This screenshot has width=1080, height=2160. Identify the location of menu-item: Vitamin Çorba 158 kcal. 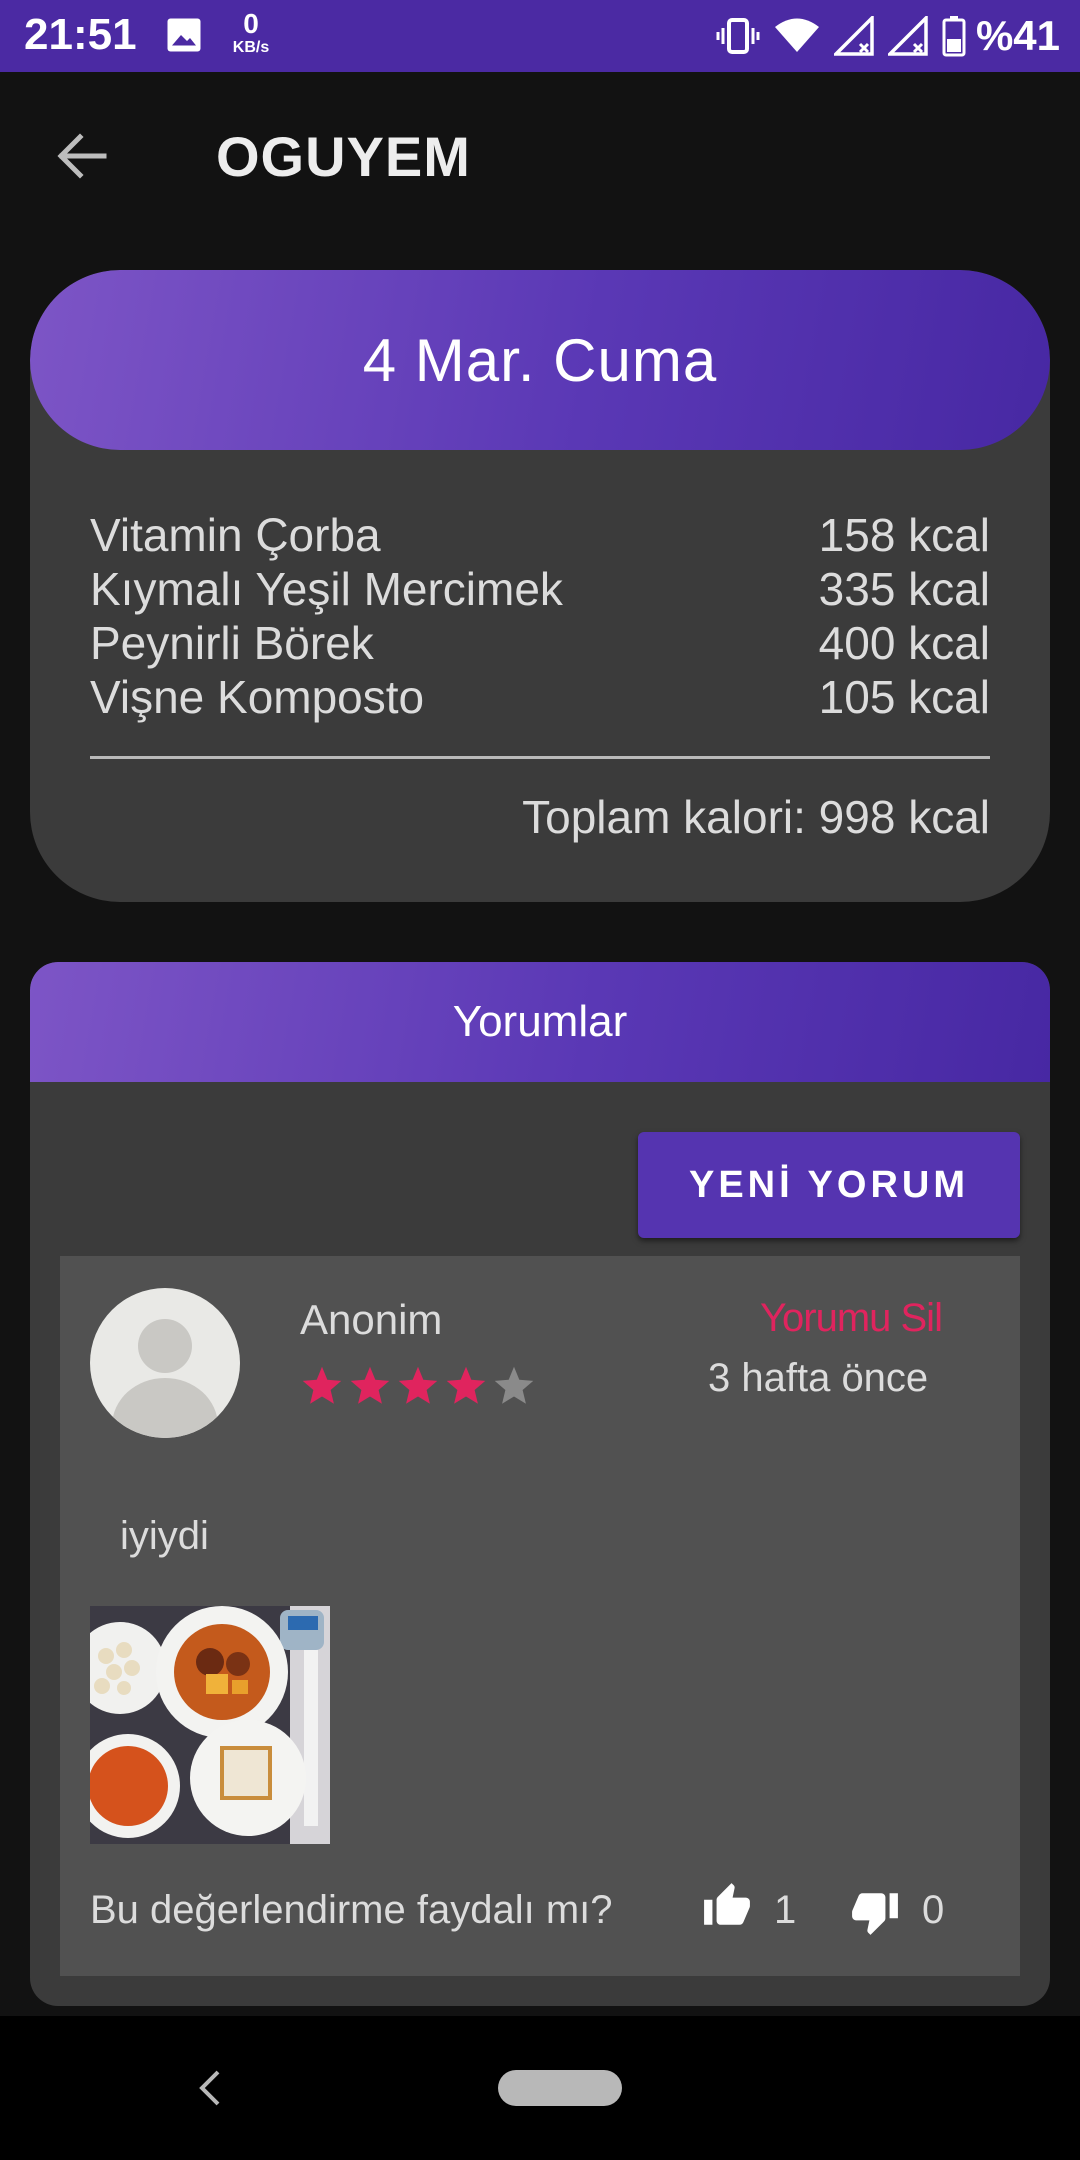
(540, 535).